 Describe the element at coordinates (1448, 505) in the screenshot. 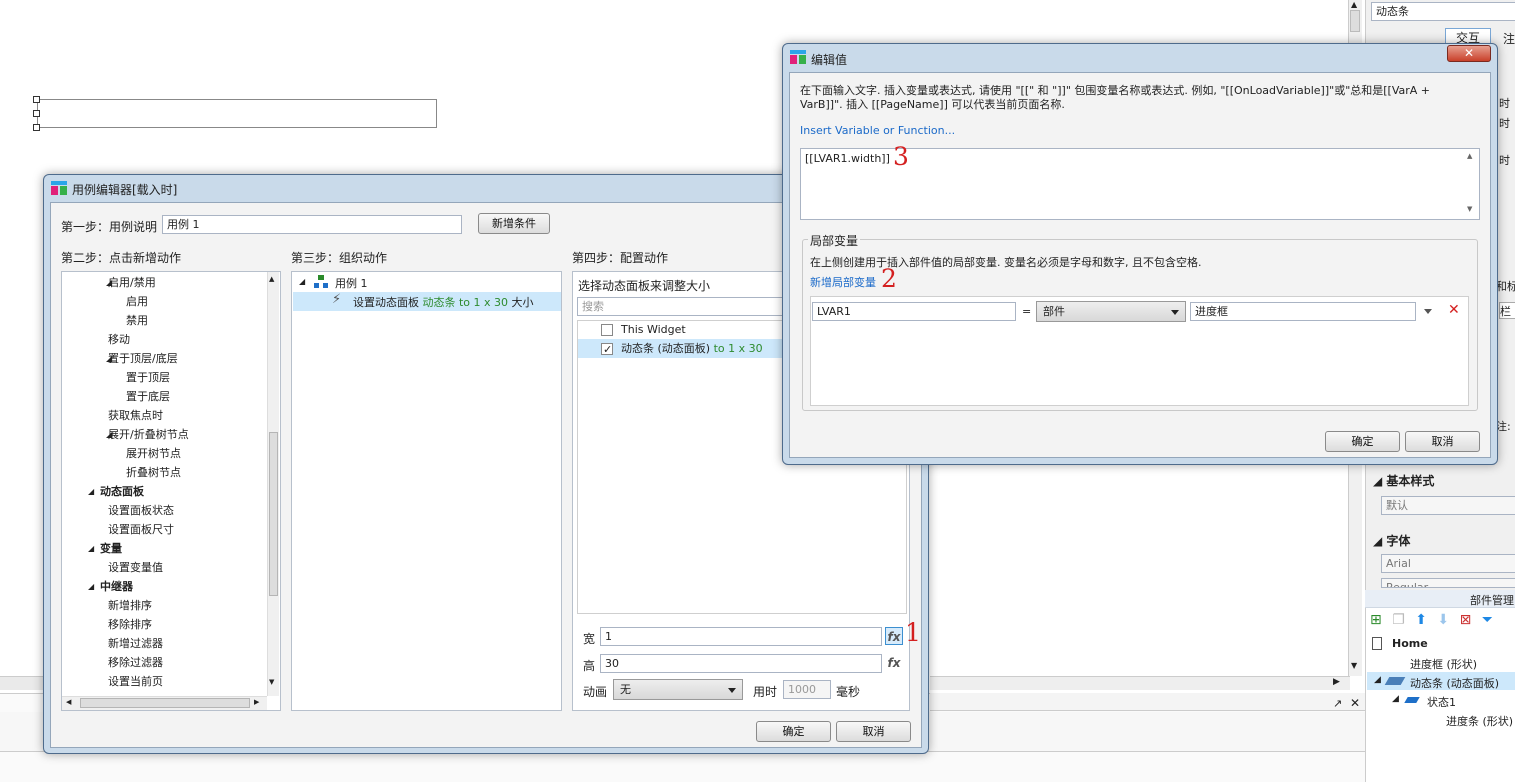

I see `base-style-select: 默认` at that location.